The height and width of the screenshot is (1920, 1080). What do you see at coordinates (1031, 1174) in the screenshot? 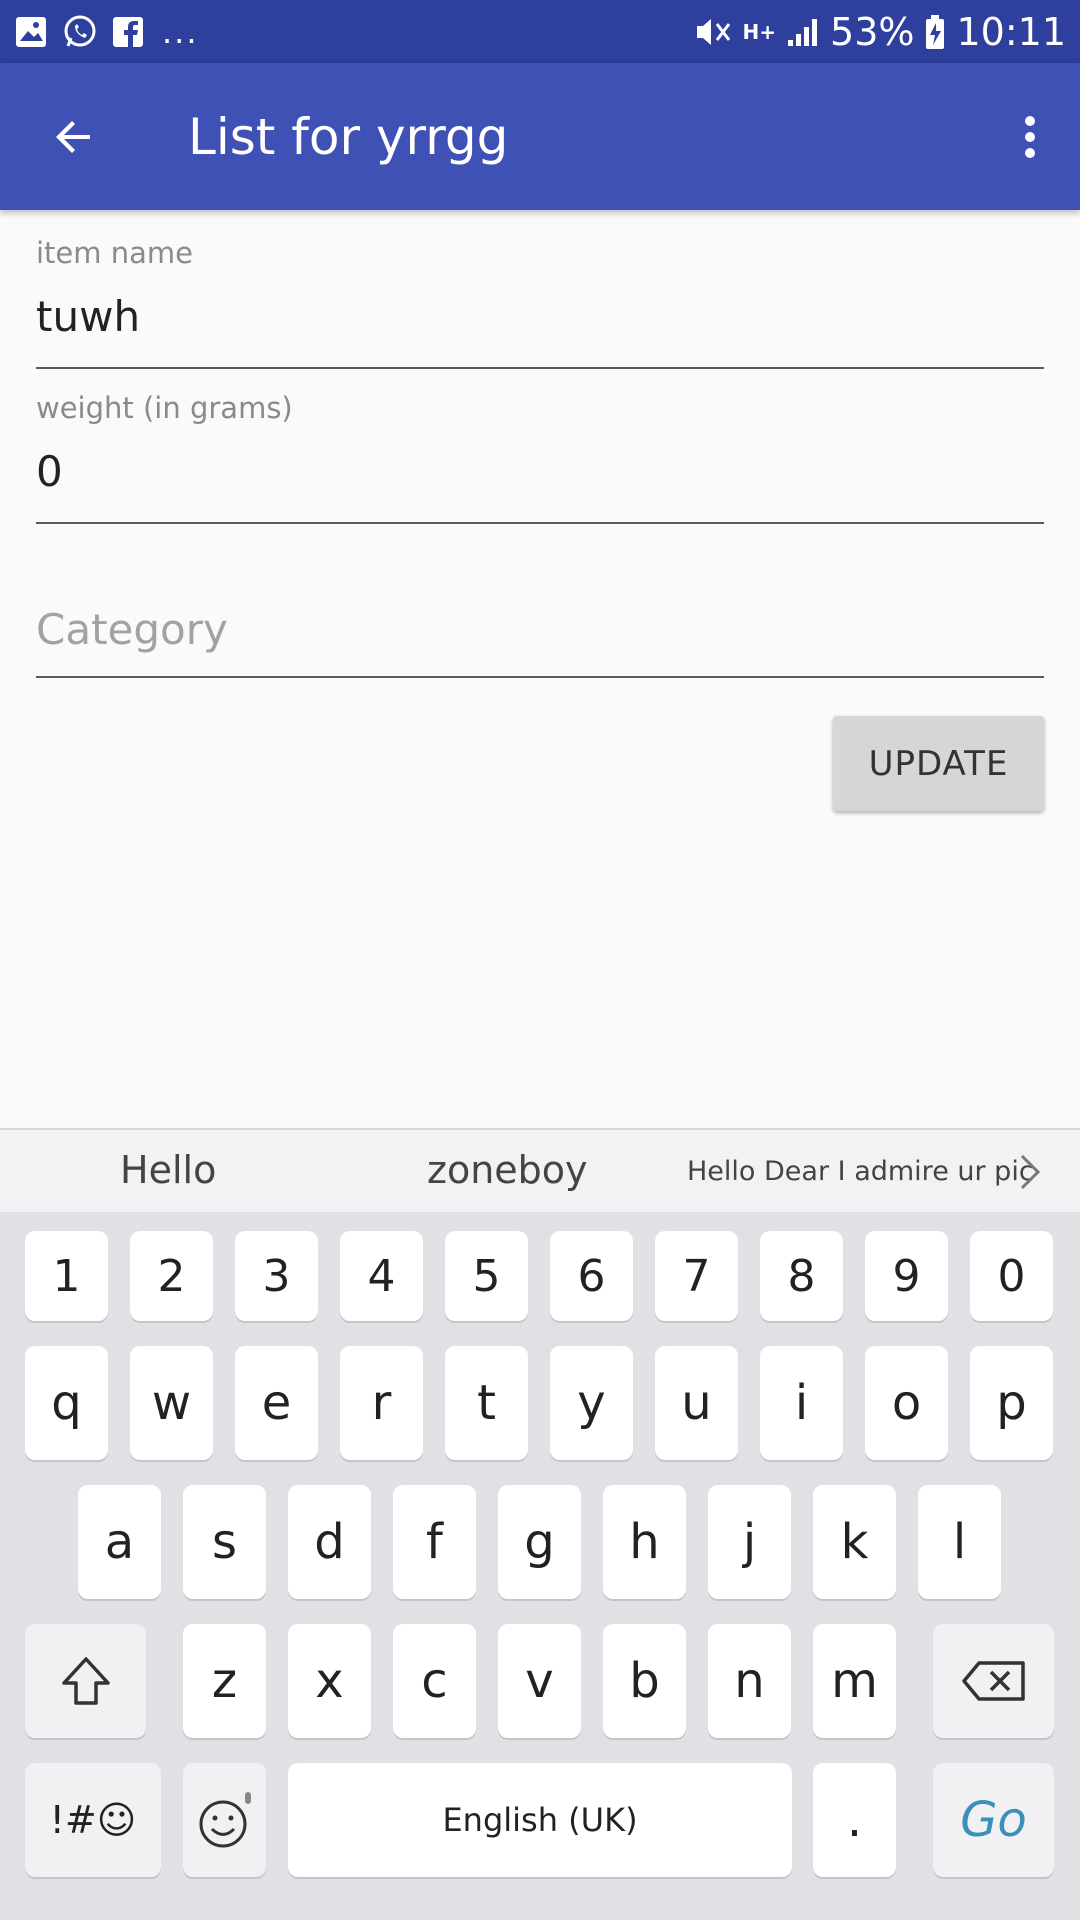
I see `chevron-right-icon` at bounding box center [1031, 1174].